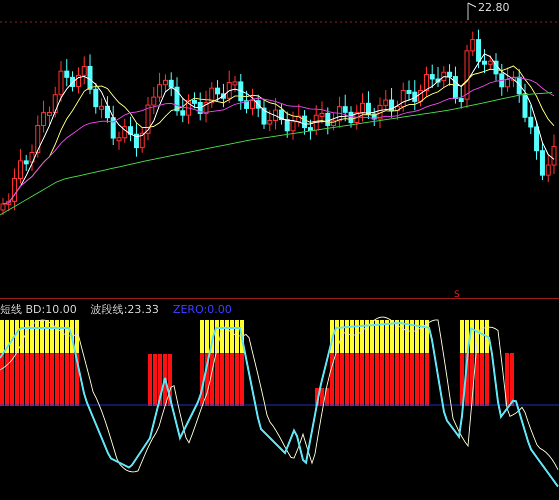  Describe the element at coordinates (38, 308) in the screenshot. I see `legend-label: 短线 BD:10.00` at that location.